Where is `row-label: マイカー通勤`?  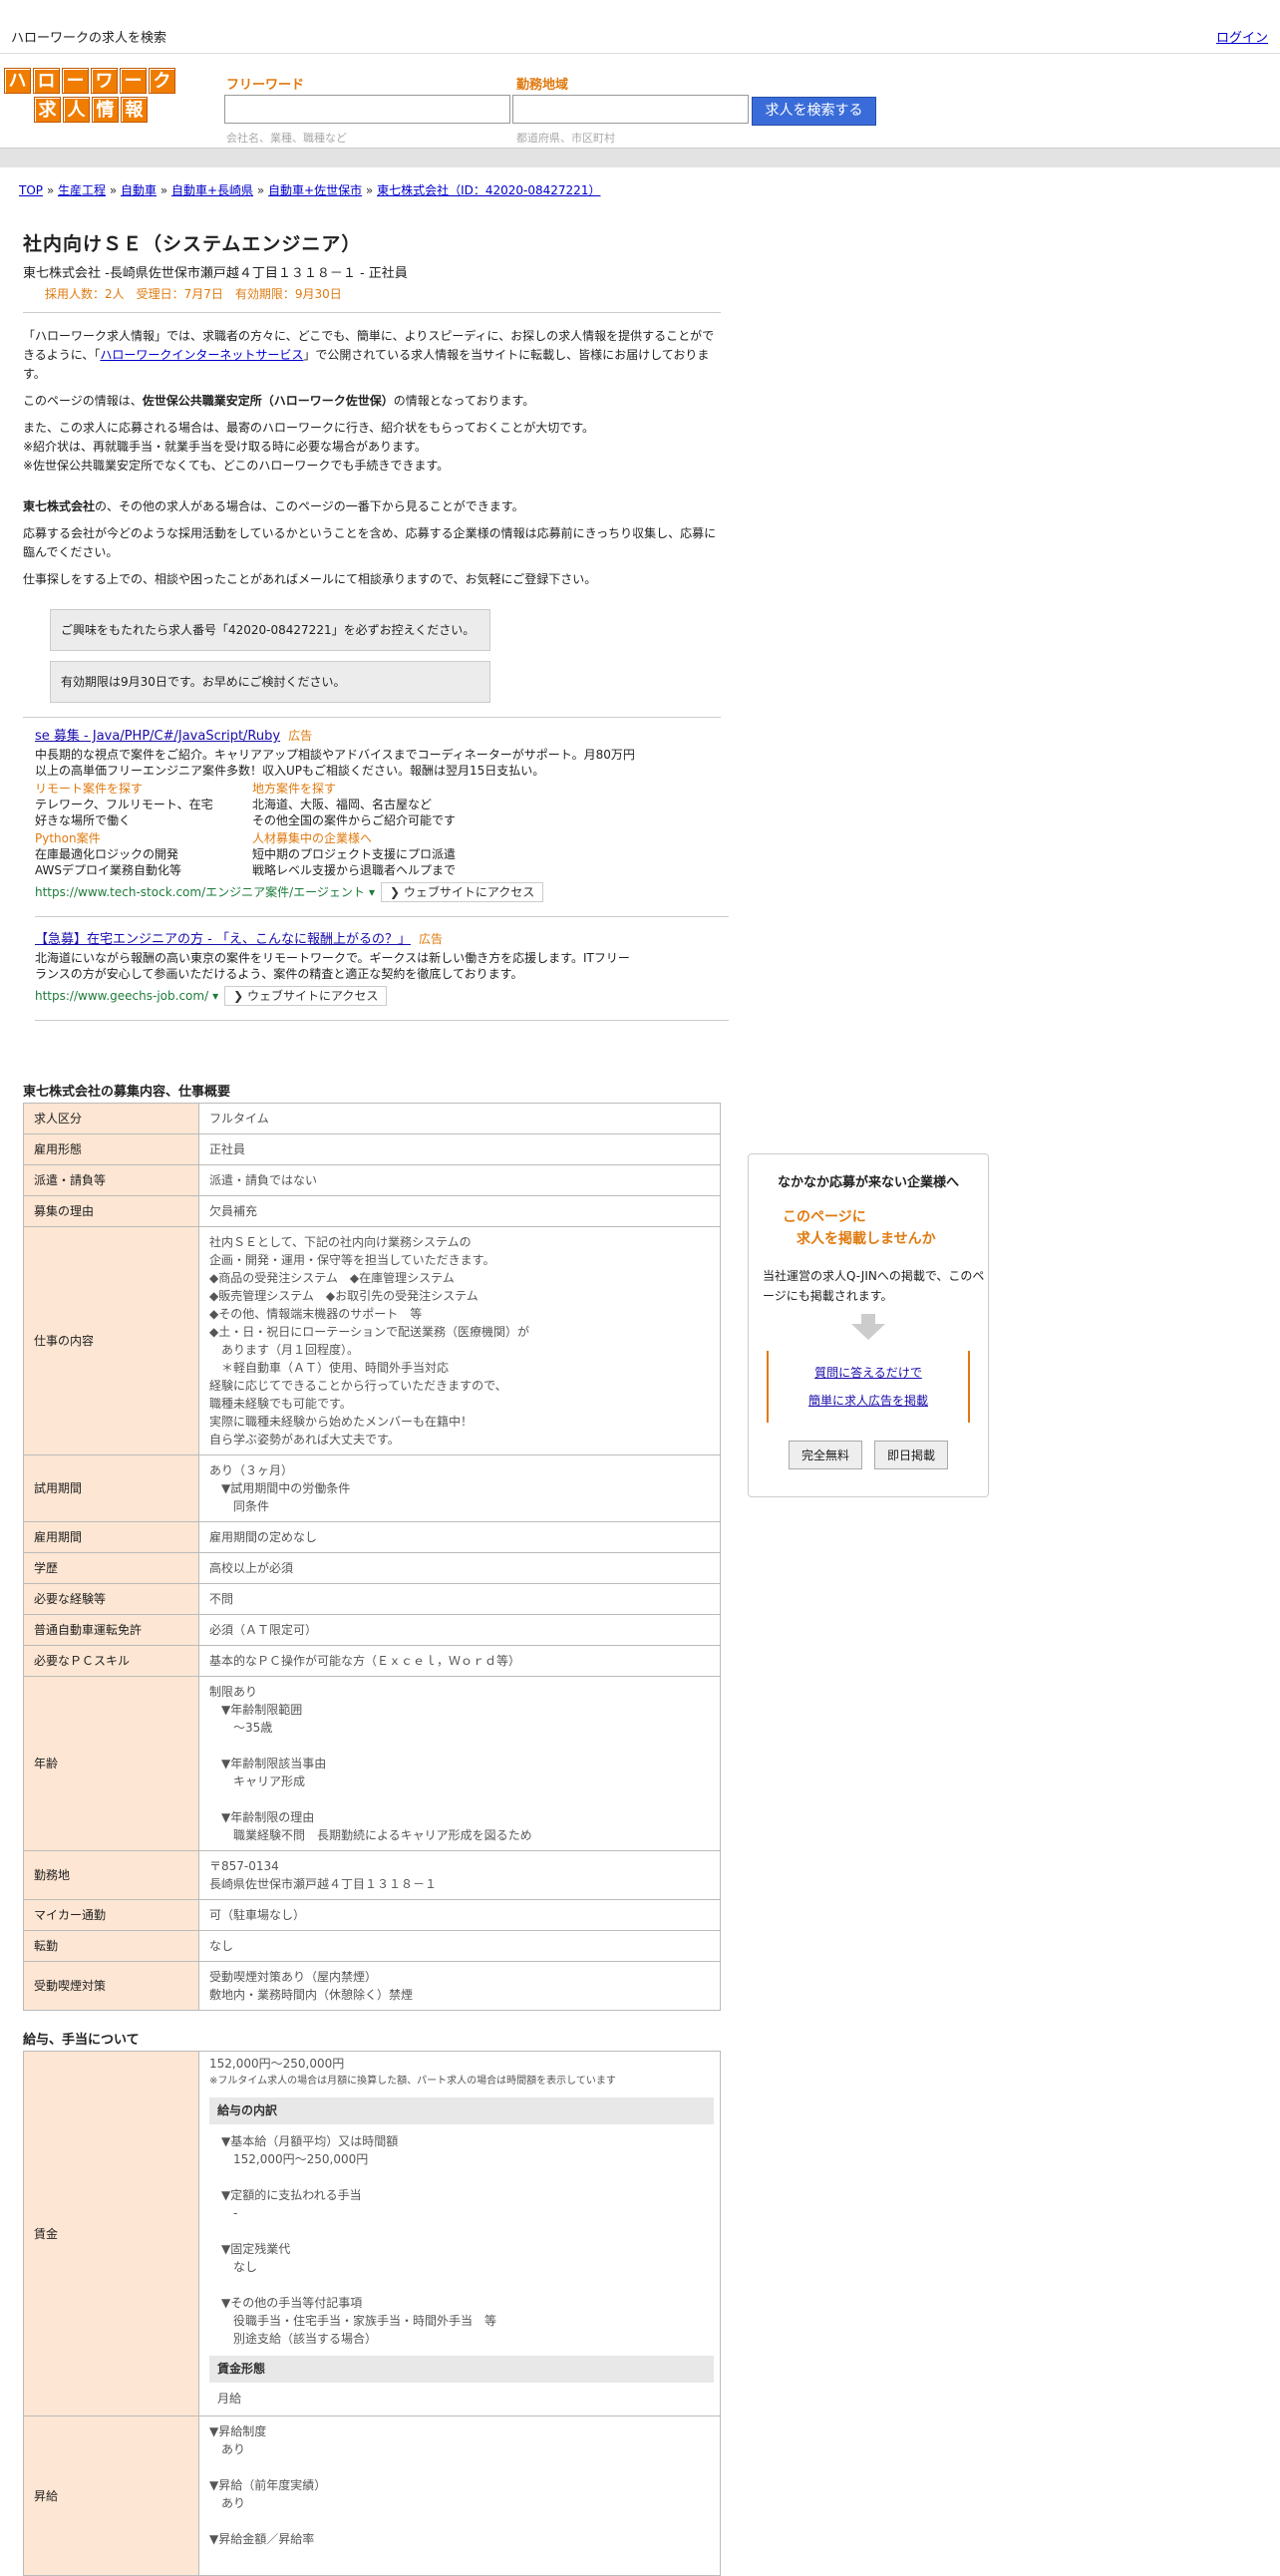
row-label: マイカー通勤 is located at coordinates (111, 1915).